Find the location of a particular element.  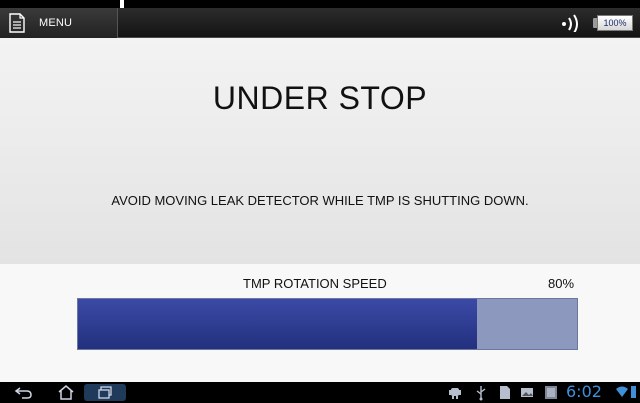

action-bar: MENU 100% is located at coordinates (320, 23).